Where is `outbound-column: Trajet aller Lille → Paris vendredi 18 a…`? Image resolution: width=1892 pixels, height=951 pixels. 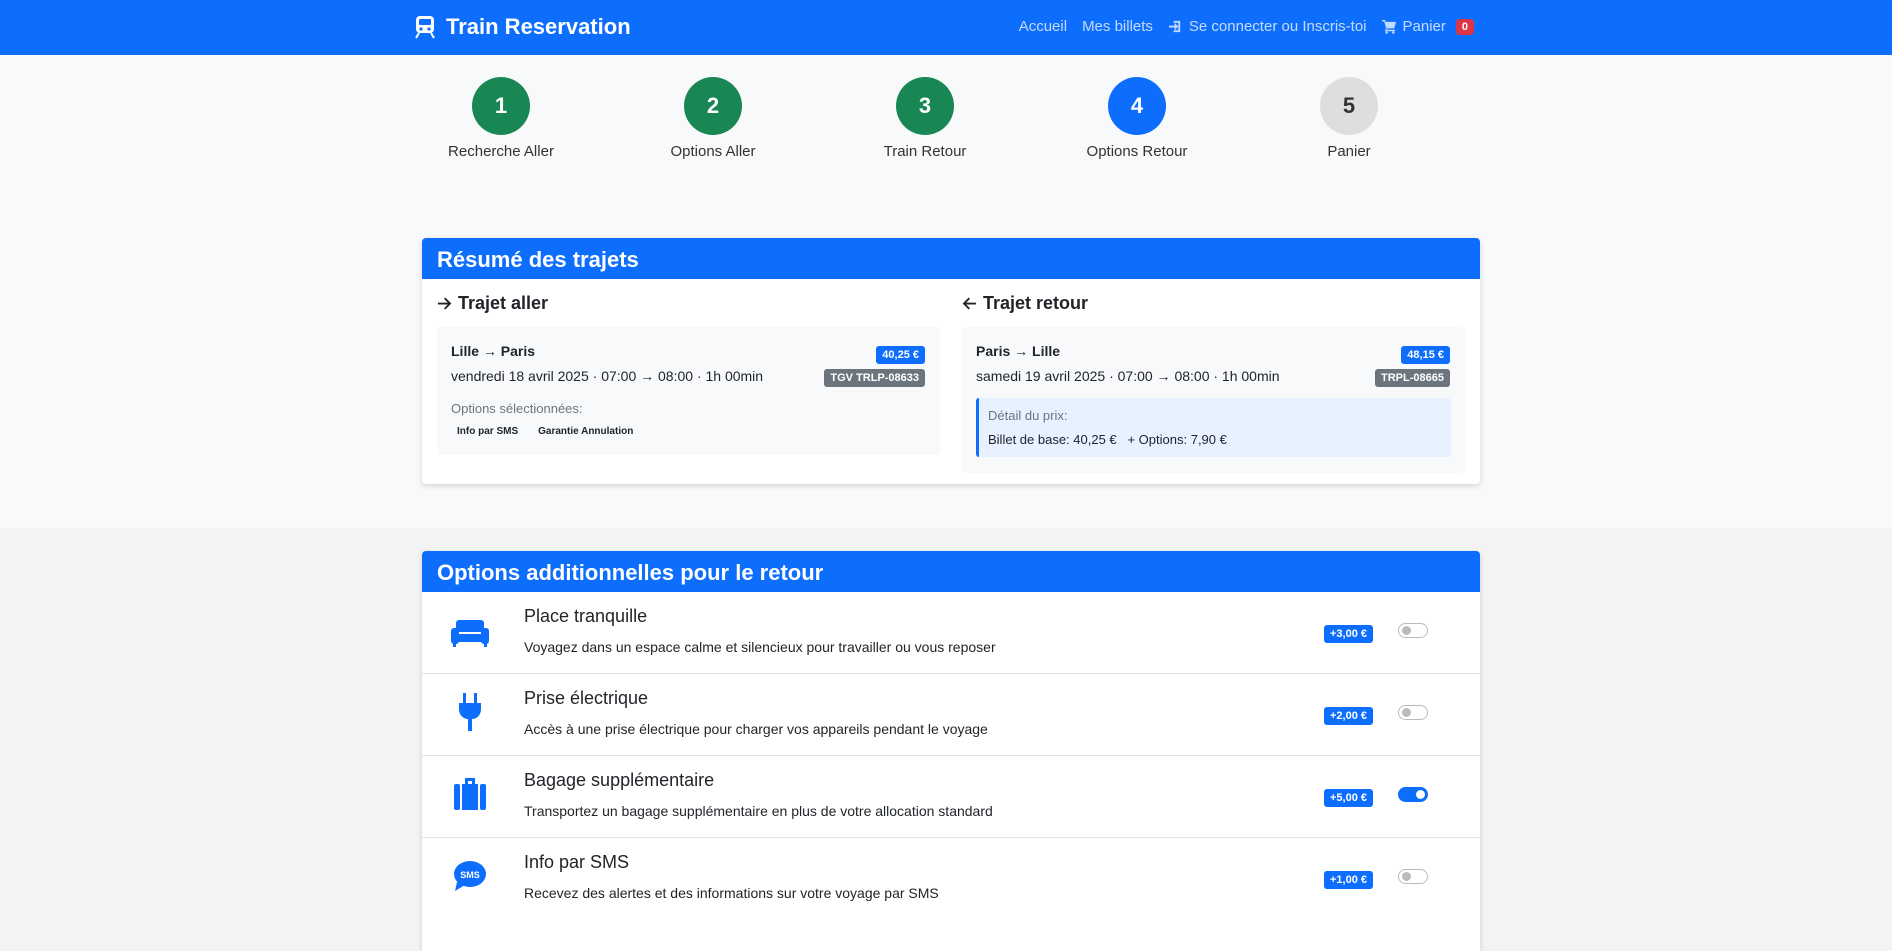
outbound-column: Trajet aller Lille → Paris vendredi 18 a… is located at coordinates (688, 367).